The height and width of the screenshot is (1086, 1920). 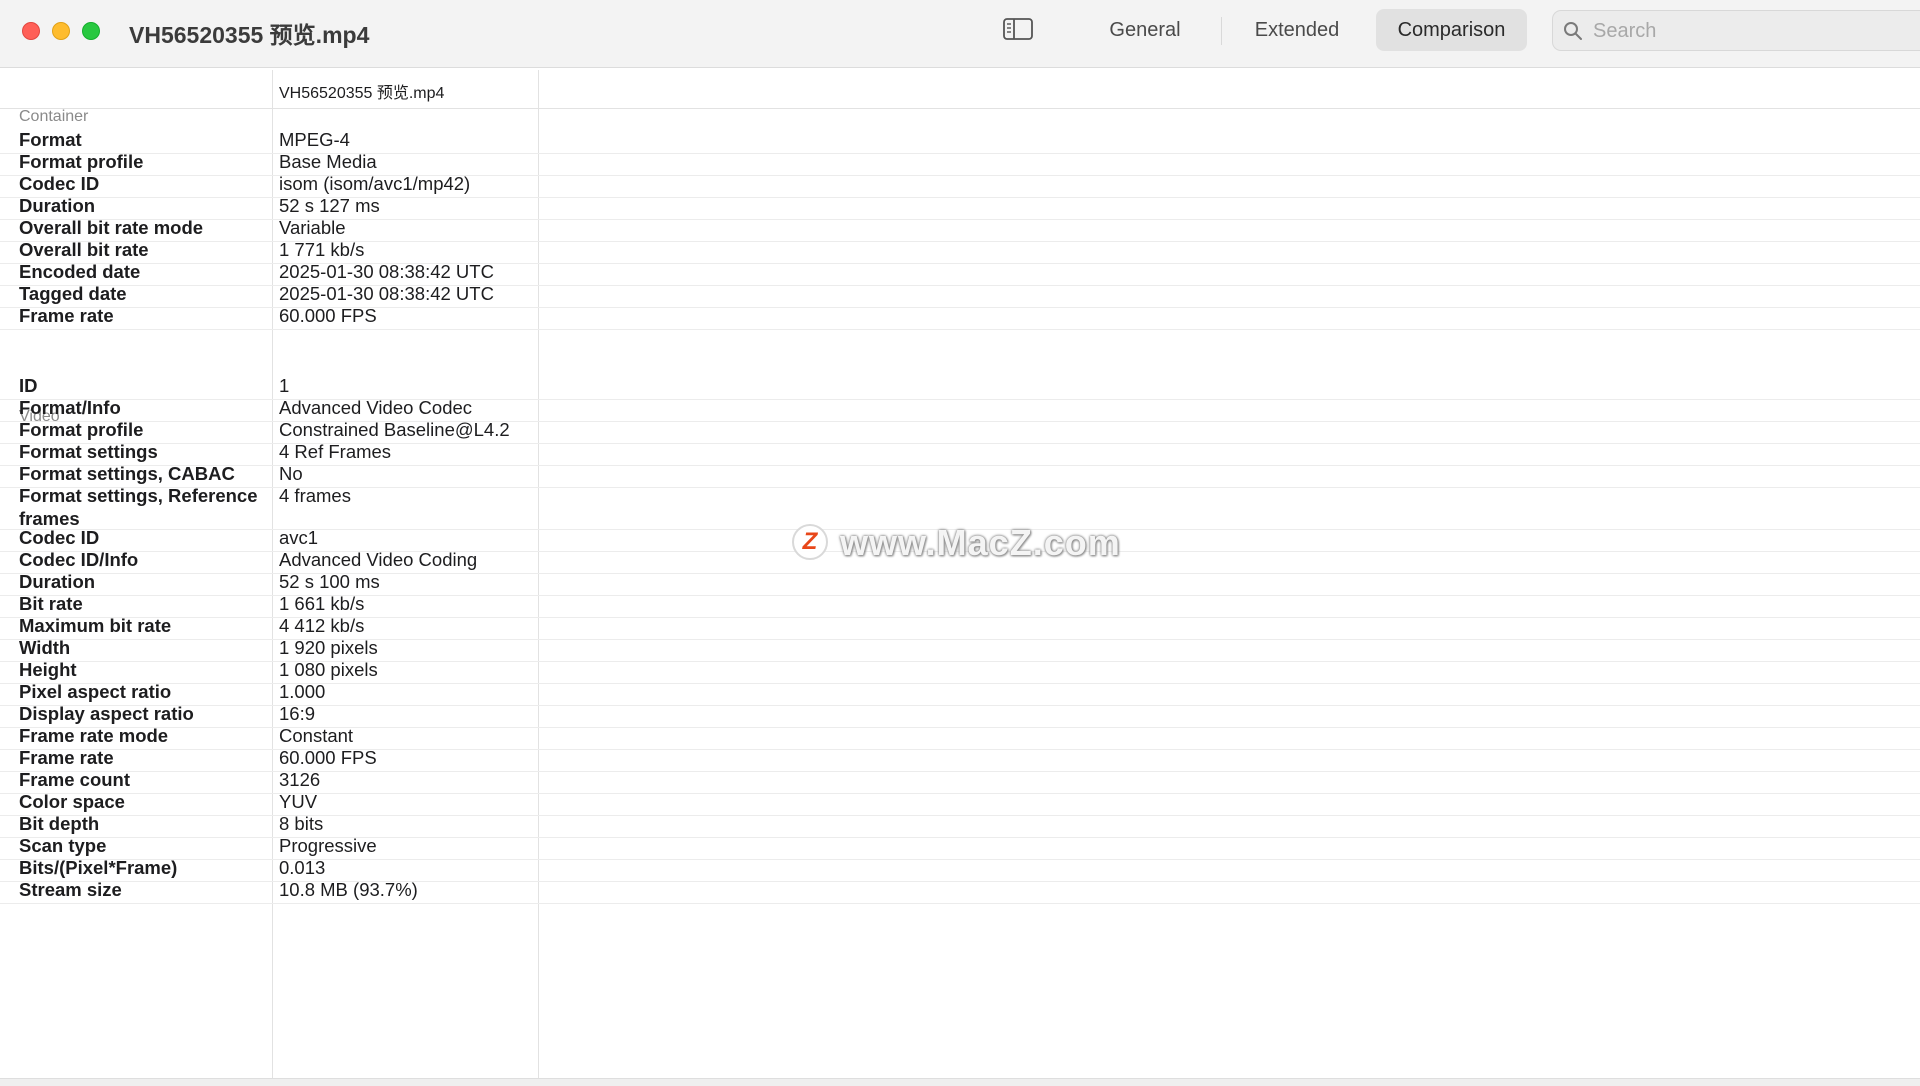 I want to click on minimize-window-button, so click(x=61, y=31).